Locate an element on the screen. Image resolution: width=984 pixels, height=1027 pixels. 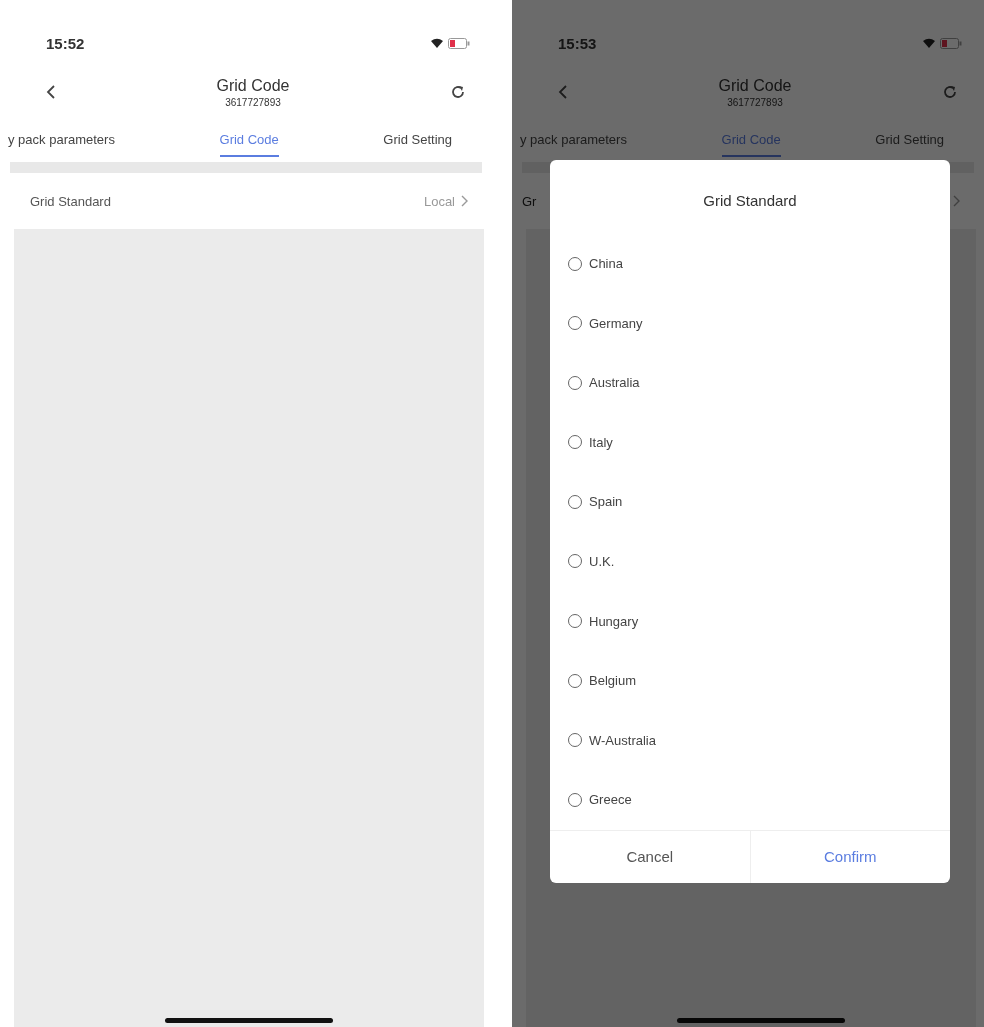
option-label: Spain is located at coordinates (606, 502).